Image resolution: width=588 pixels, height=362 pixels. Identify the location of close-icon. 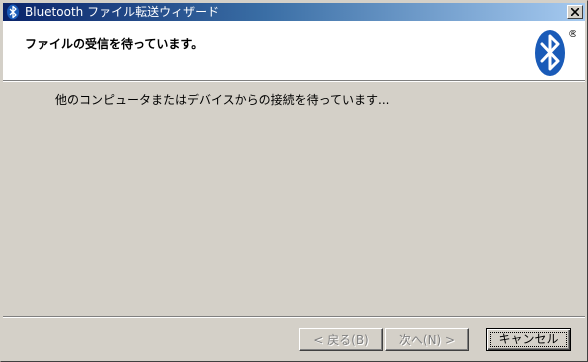
(575, 12).